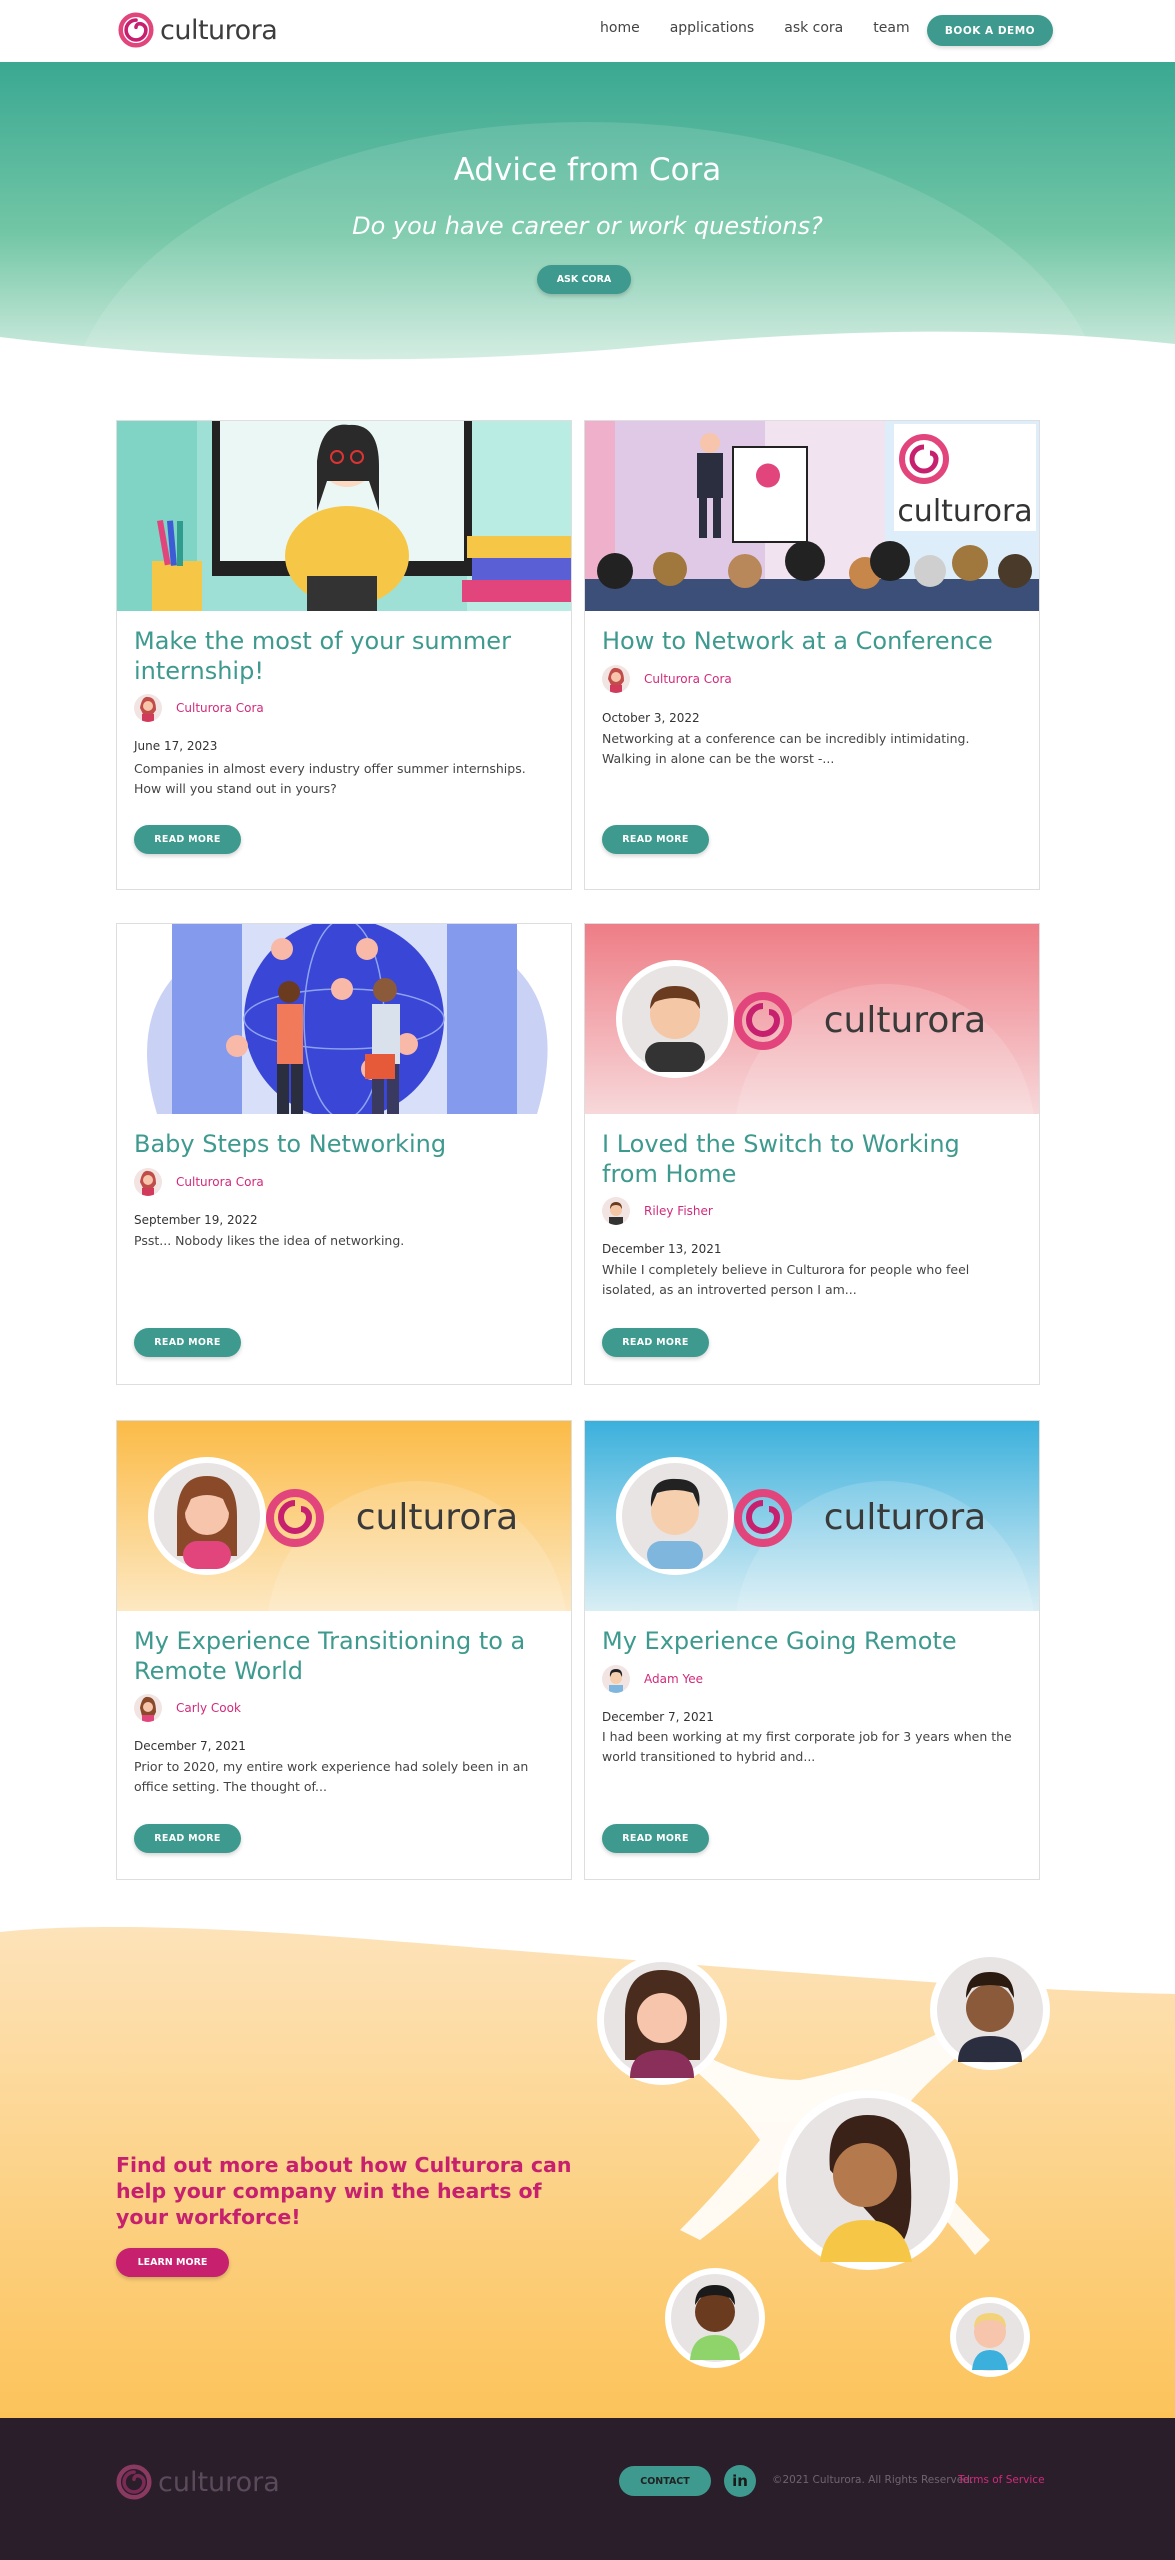  Describe the element at coordinates (344, 516) in the screenshot. I see `card-image-video-call` at that location.